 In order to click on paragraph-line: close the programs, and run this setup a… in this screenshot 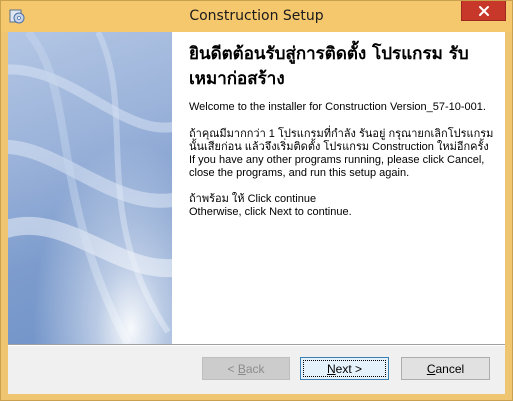, I will do `click(299, 173)`.